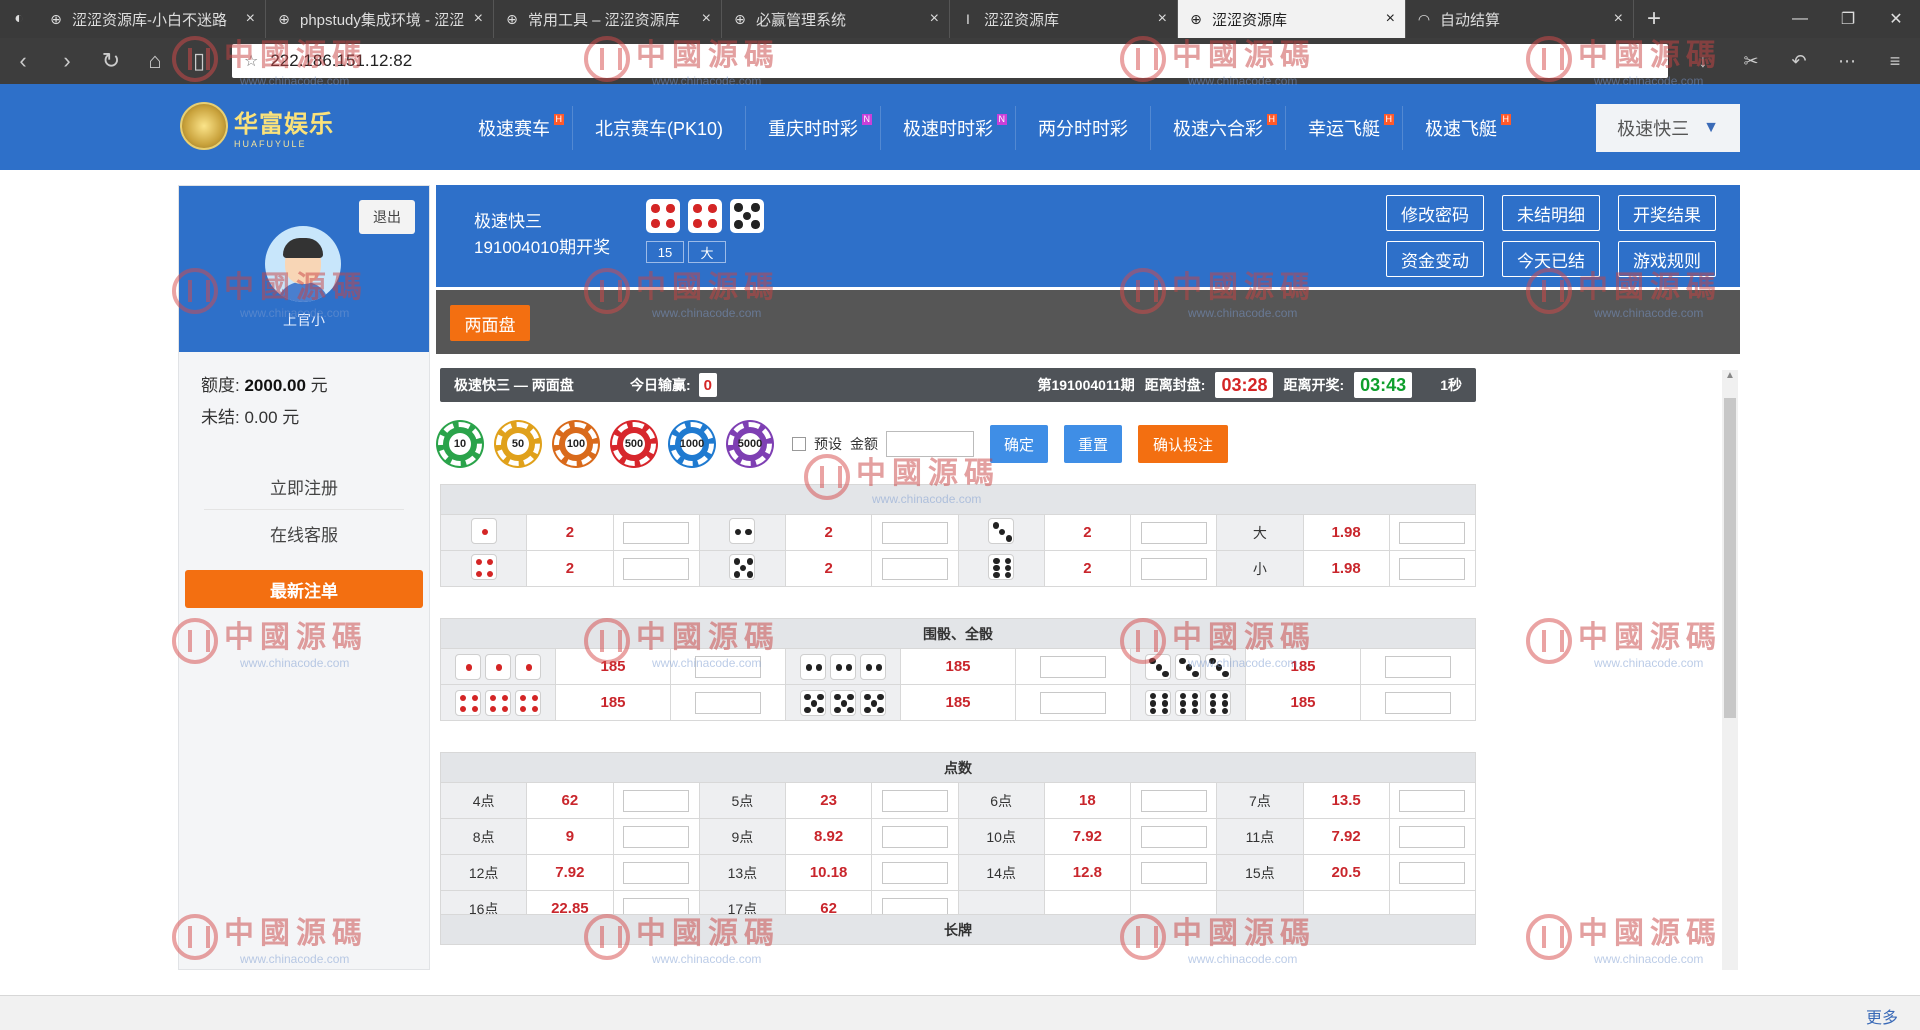  Describe the element at coordinates (483, 800) in the screenshot. I see `points-label: 4点` at that location.